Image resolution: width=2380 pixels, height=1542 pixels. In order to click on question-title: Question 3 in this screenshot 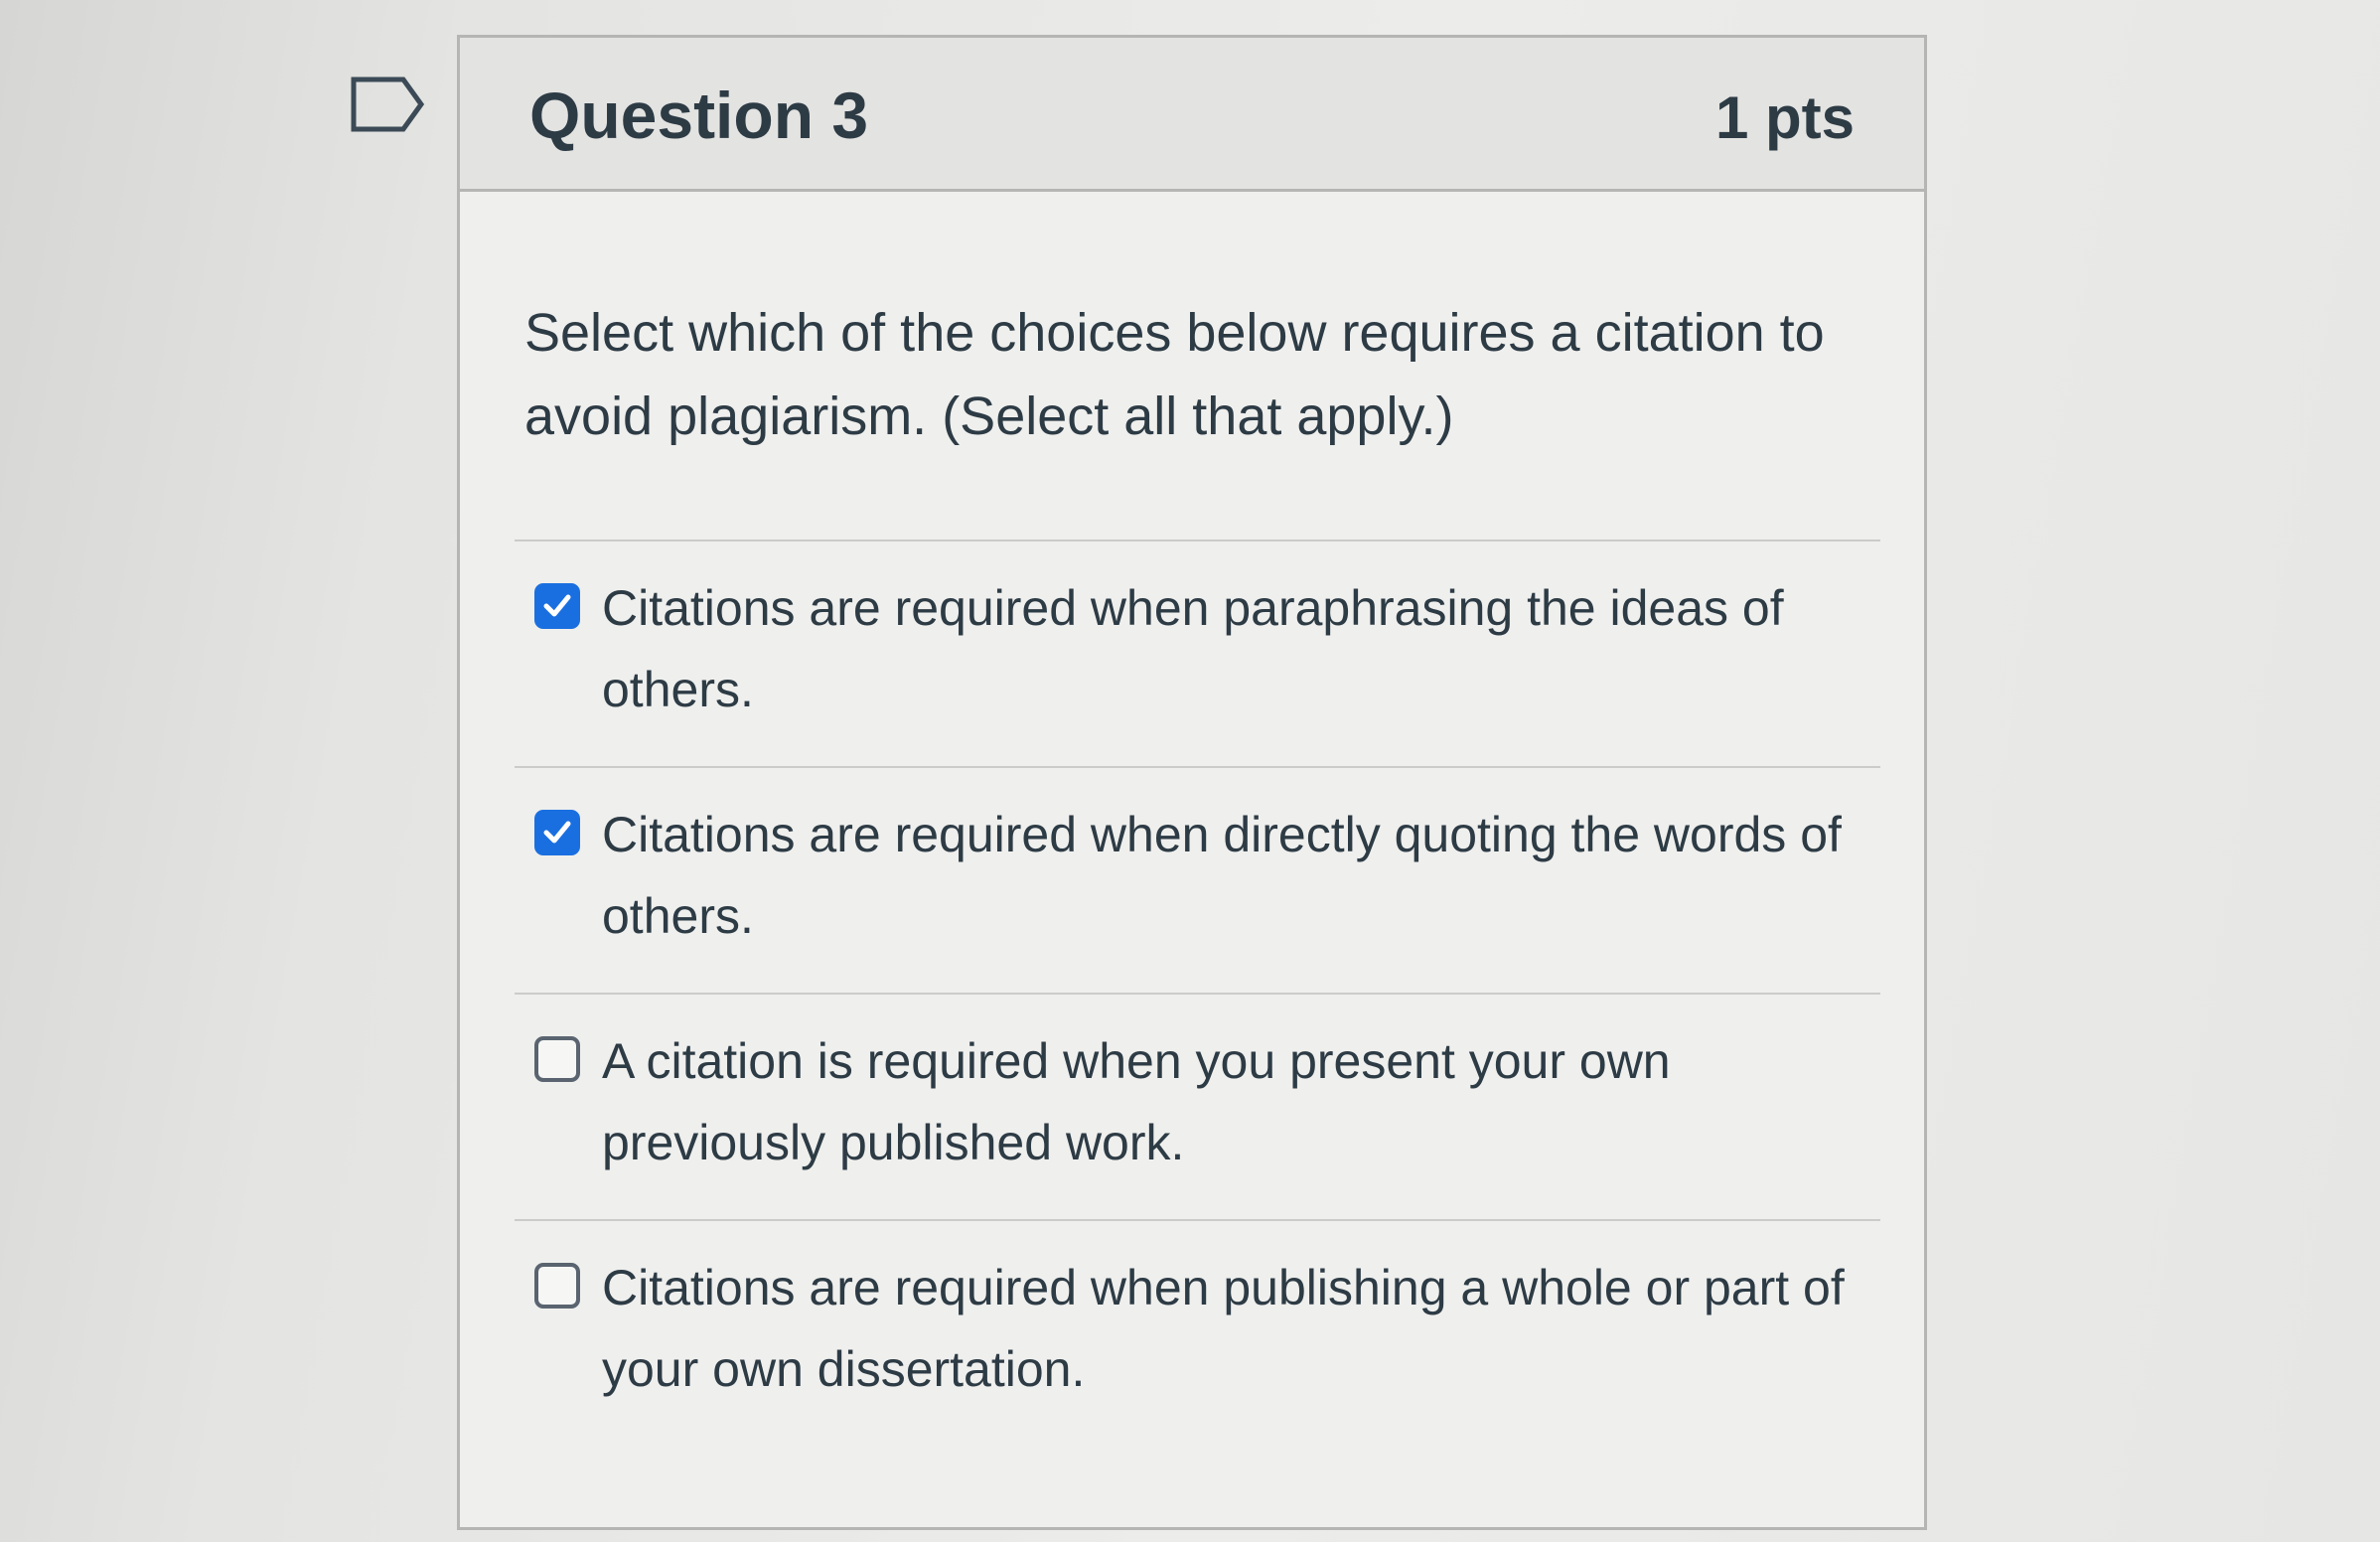, I will do `click(699, 115)`.